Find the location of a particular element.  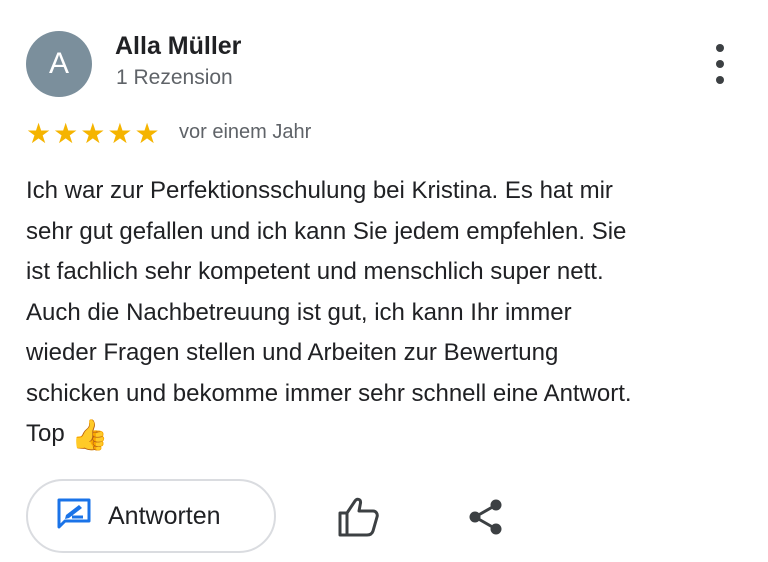

avatar: A is located at coordinates (59, 64).